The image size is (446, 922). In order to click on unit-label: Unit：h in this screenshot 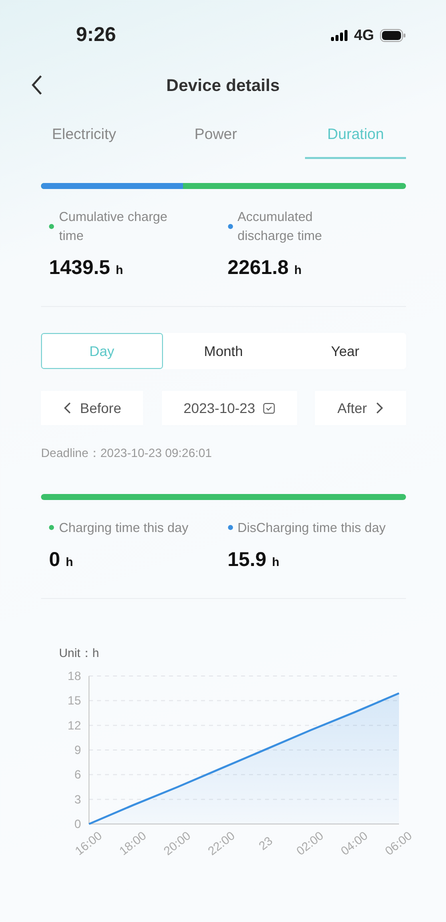, I will do `click(79, 653)`.